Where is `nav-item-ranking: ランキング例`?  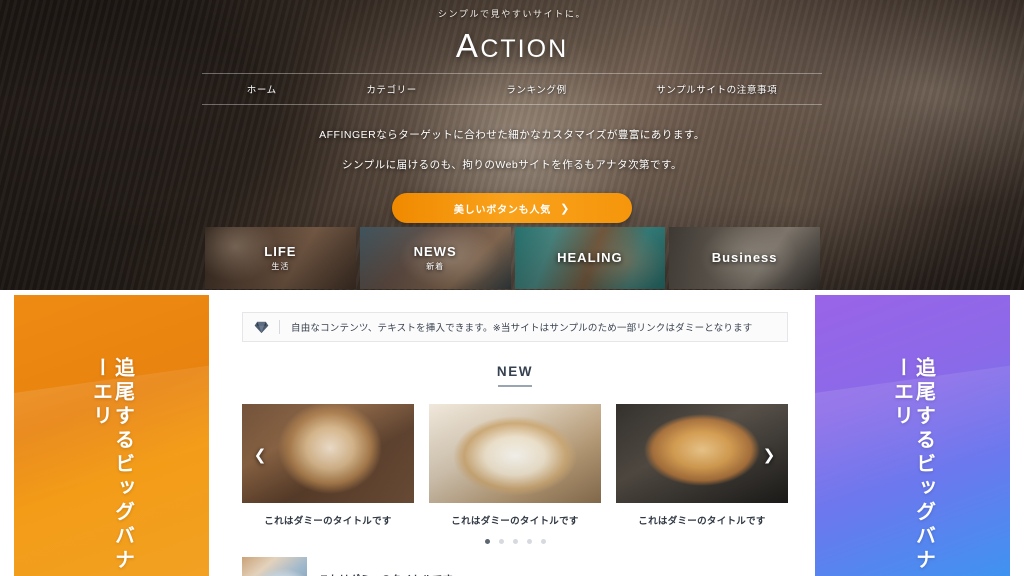 nav-item-ranking: ランキング例 is located at coordinates (536, 89).